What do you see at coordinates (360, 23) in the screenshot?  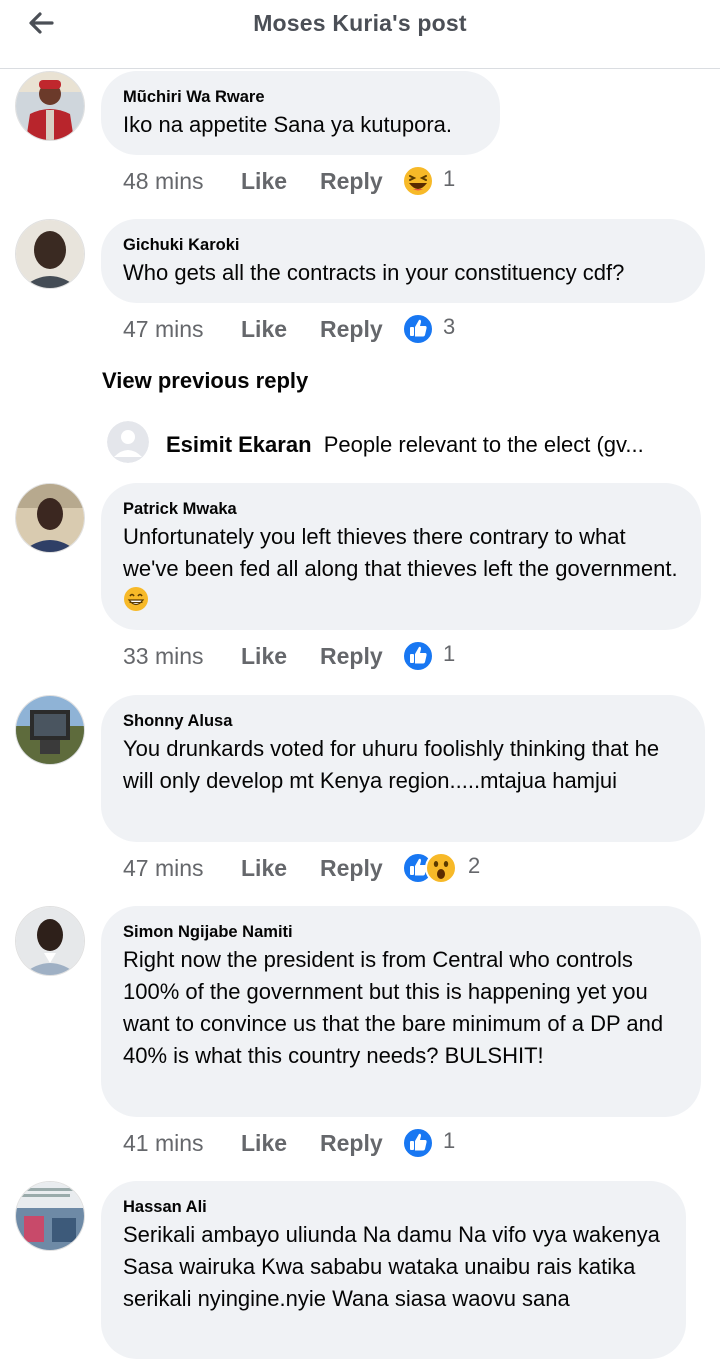 I see `page-title: Moses Kuria's post` at bounding box center [360, 23].